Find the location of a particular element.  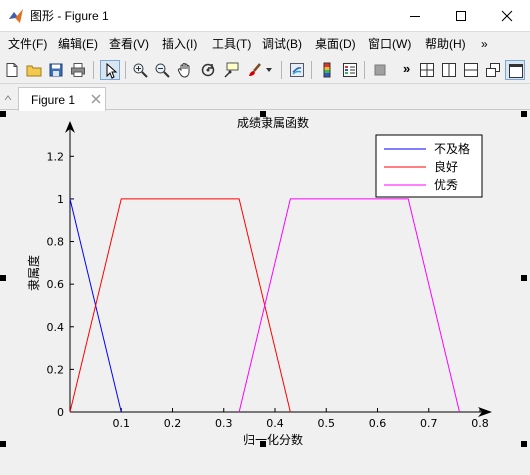

legend-icon is located at coordinates (350, 70).